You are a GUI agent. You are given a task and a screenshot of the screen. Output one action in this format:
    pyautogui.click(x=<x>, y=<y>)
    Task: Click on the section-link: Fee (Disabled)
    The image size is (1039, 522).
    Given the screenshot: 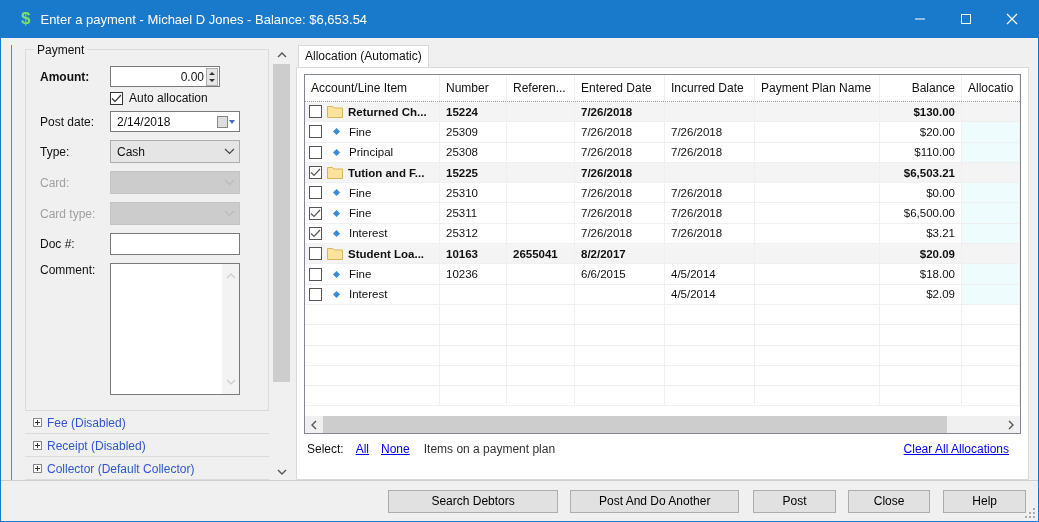 What is the action you would take?
    pyautogui.click(x=86, y=422)
    